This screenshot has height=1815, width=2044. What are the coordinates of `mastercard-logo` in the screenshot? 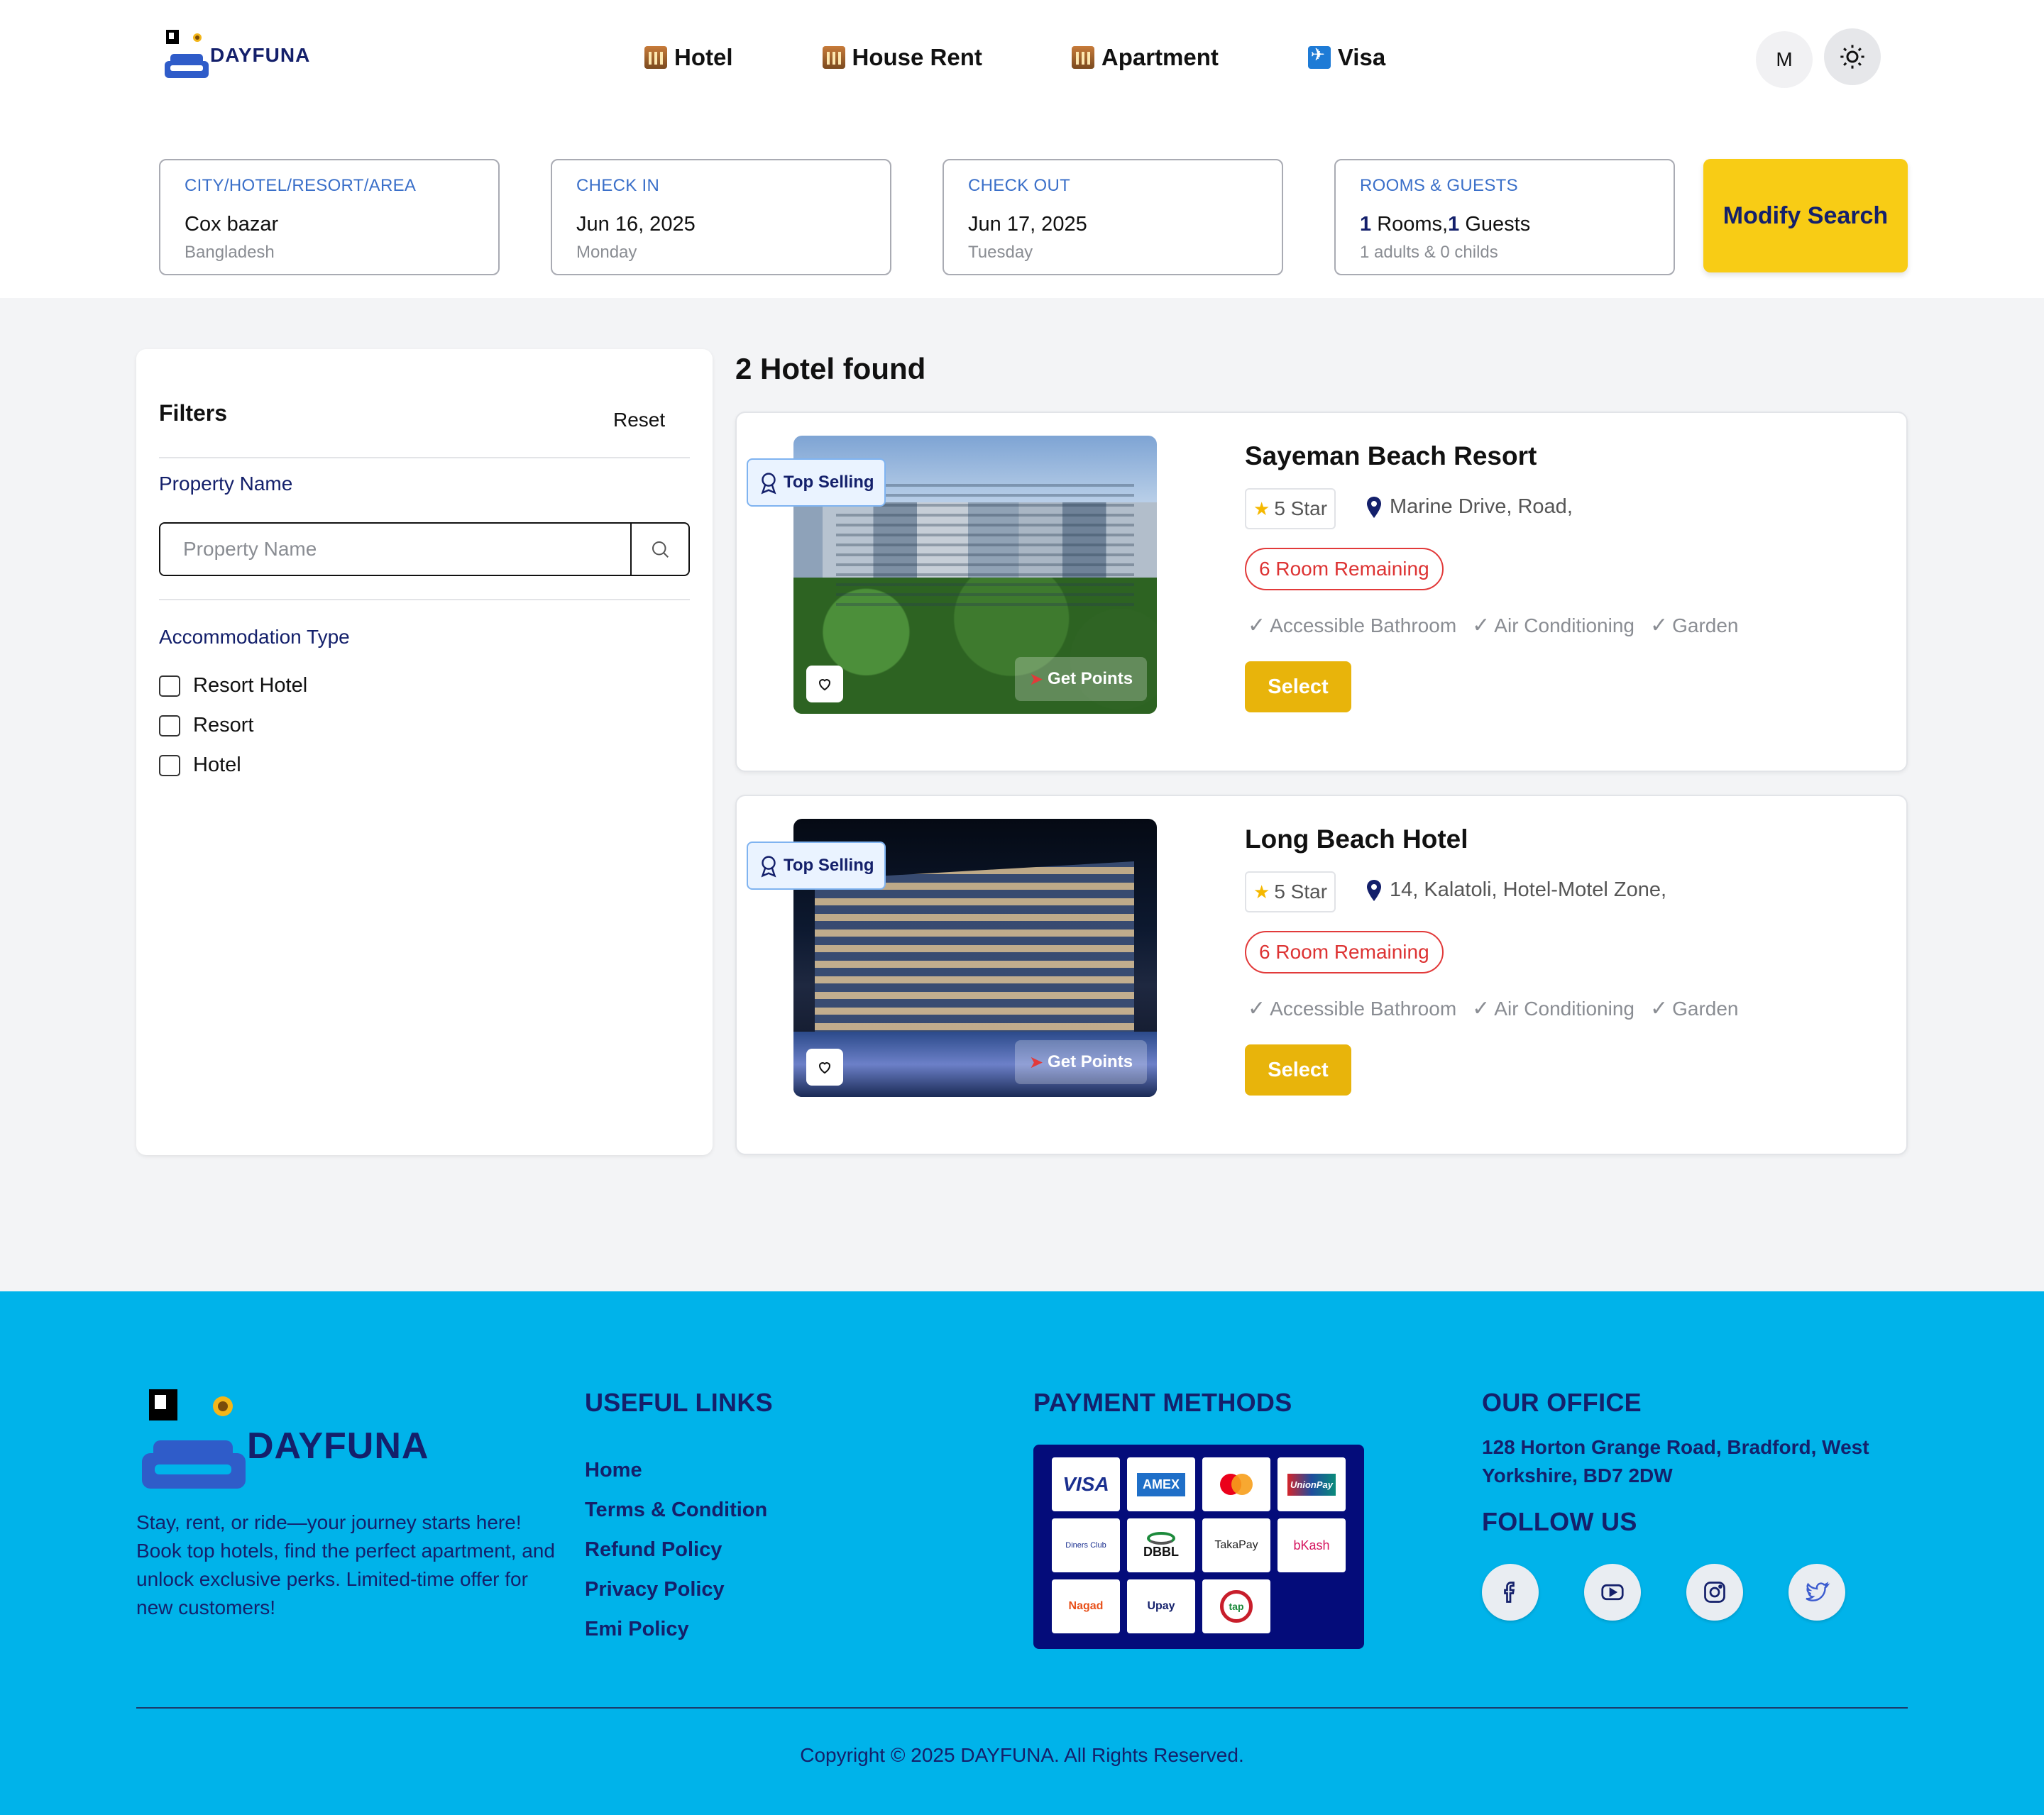 It's located at (1236, 1484).